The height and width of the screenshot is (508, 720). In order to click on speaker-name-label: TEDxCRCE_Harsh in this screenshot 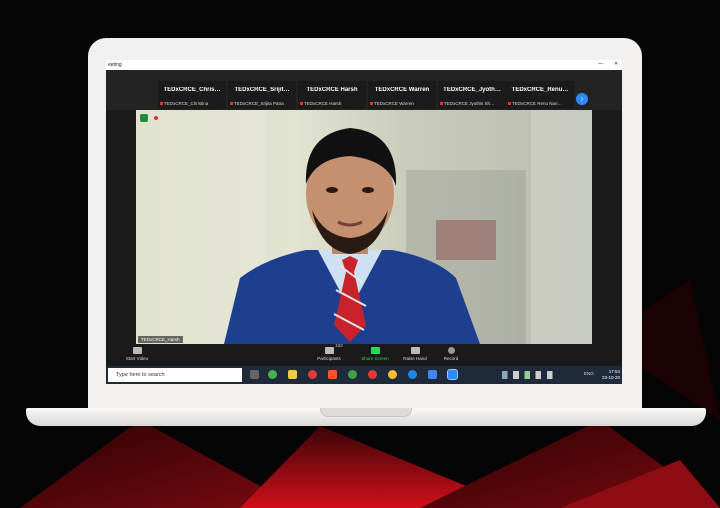, I will do `click(160, 339)`.